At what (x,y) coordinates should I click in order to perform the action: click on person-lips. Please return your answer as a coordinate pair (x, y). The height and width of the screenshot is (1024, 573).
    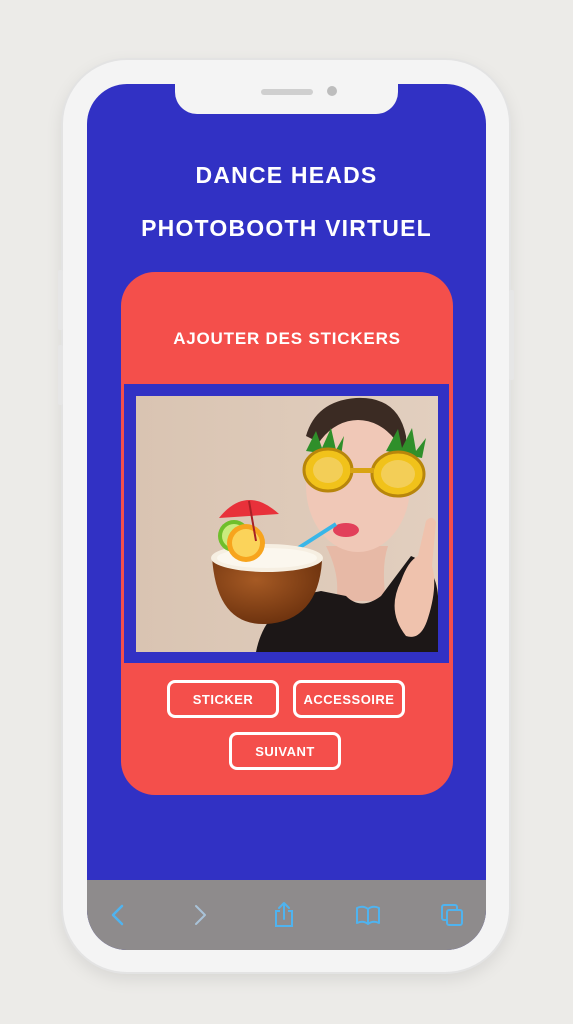
    Looking at the image, I should click on (346, 530).